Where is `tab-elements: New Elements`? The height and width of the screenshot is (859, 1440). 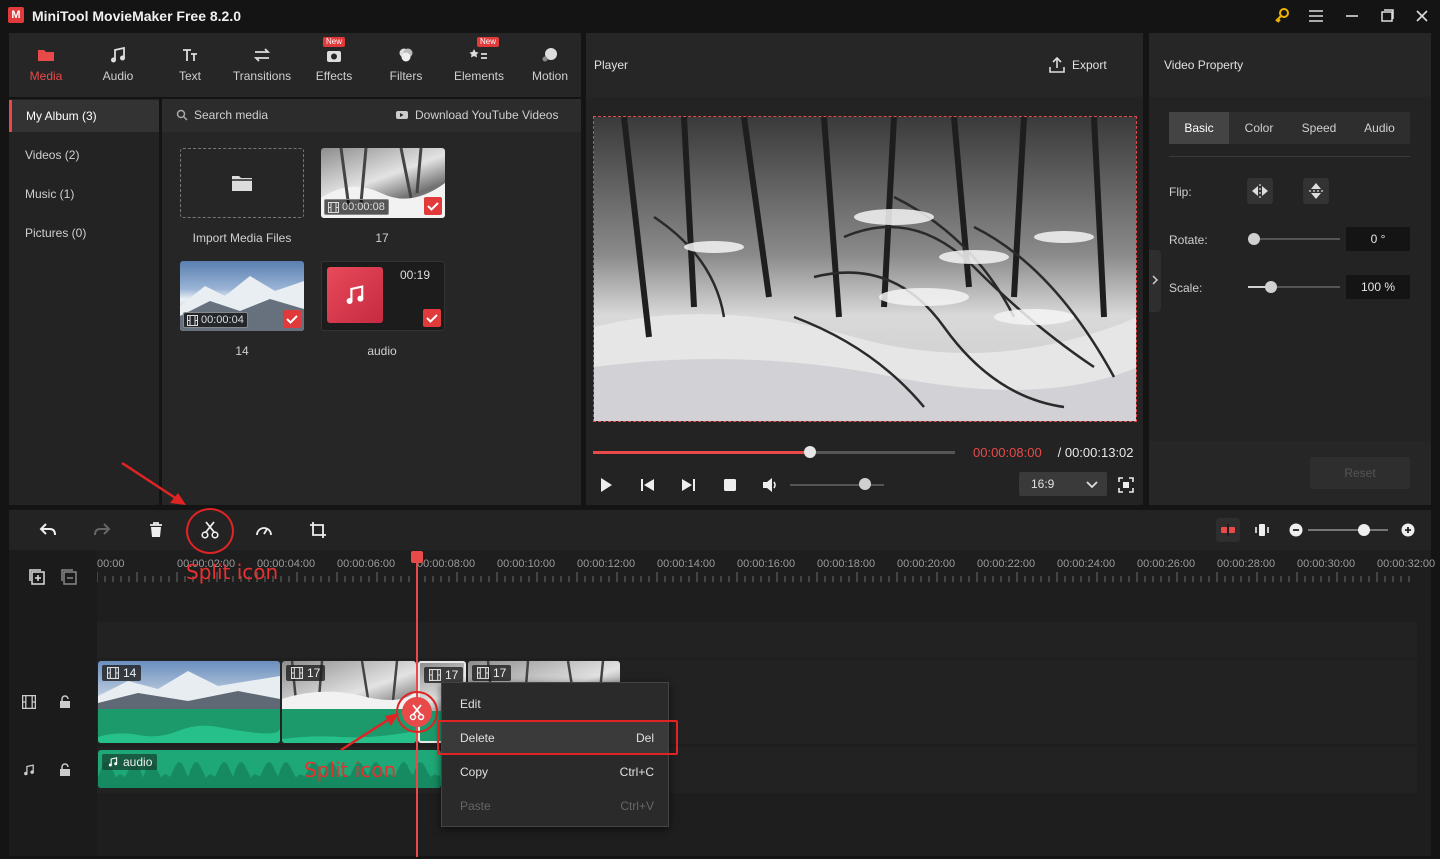
tab-elements: New Elements is located at coordinates (479, 65).